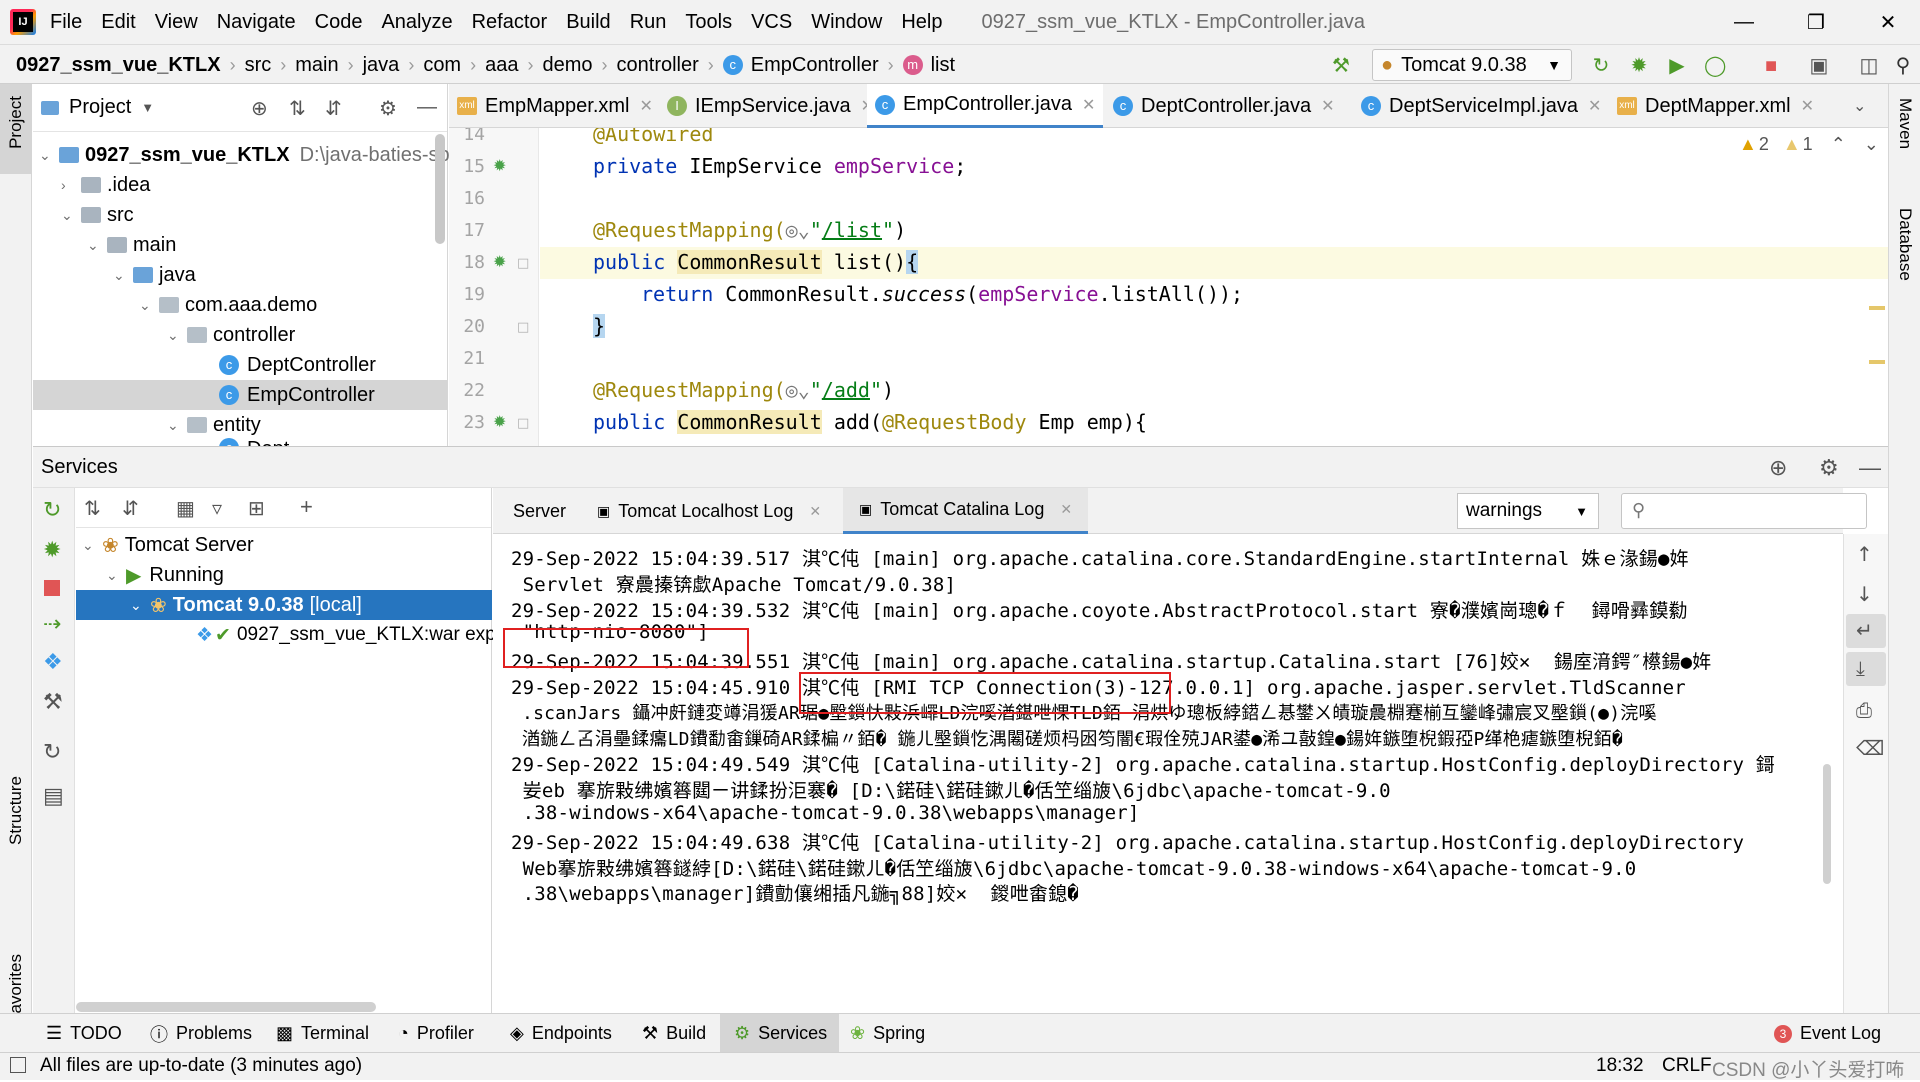 This screenshot has height=1082, width=1920. I want to click on menu-analyze: Analyze, so click(416, 22).